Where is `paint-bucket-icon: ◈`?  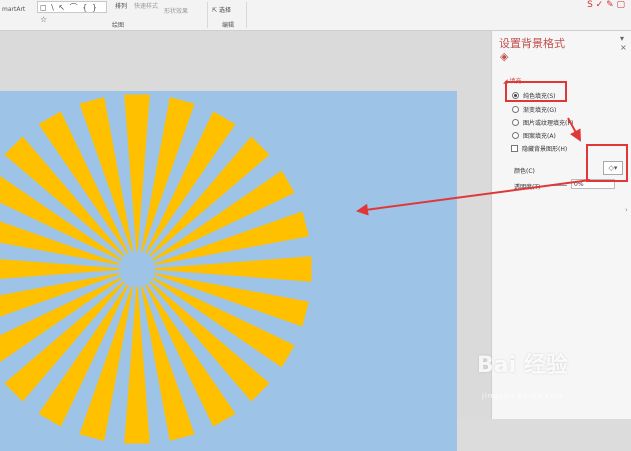
paint-bucket-icon: ◈ is located at coordinates (504, 56).